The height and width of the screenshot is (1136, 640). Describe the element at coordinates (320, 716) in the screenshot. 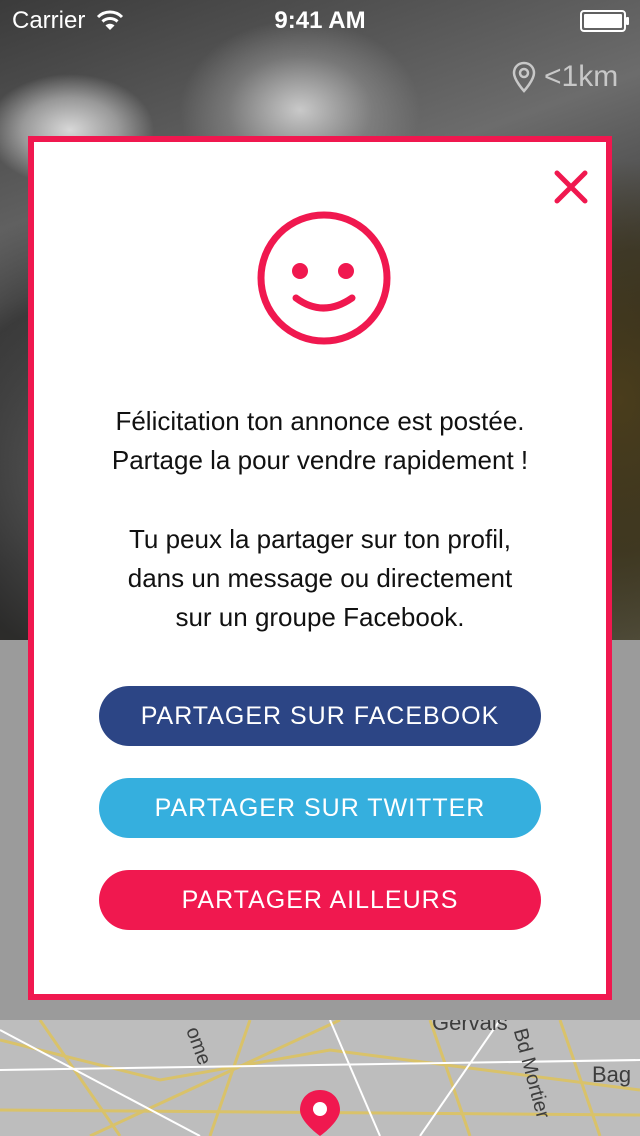

I see `share-facebook-button: PARTAGER SUR FACEBOOK` at that location.